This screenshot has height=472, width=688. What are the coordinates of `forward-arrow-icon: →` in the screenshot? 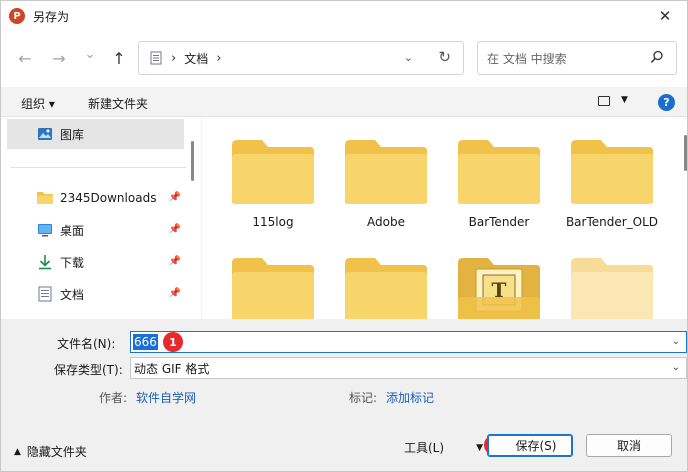 It's located at (59, 58).